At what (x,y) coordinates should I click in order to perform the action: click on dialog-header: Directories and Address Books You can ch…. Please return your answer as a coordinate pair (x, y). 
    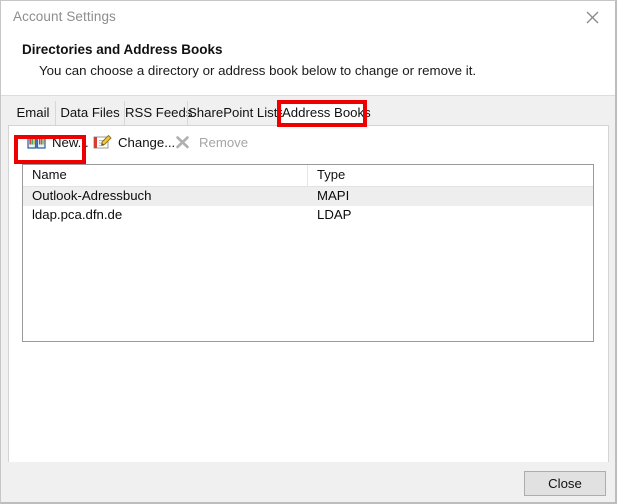
    Looking at the image, I should click on (308, 64).